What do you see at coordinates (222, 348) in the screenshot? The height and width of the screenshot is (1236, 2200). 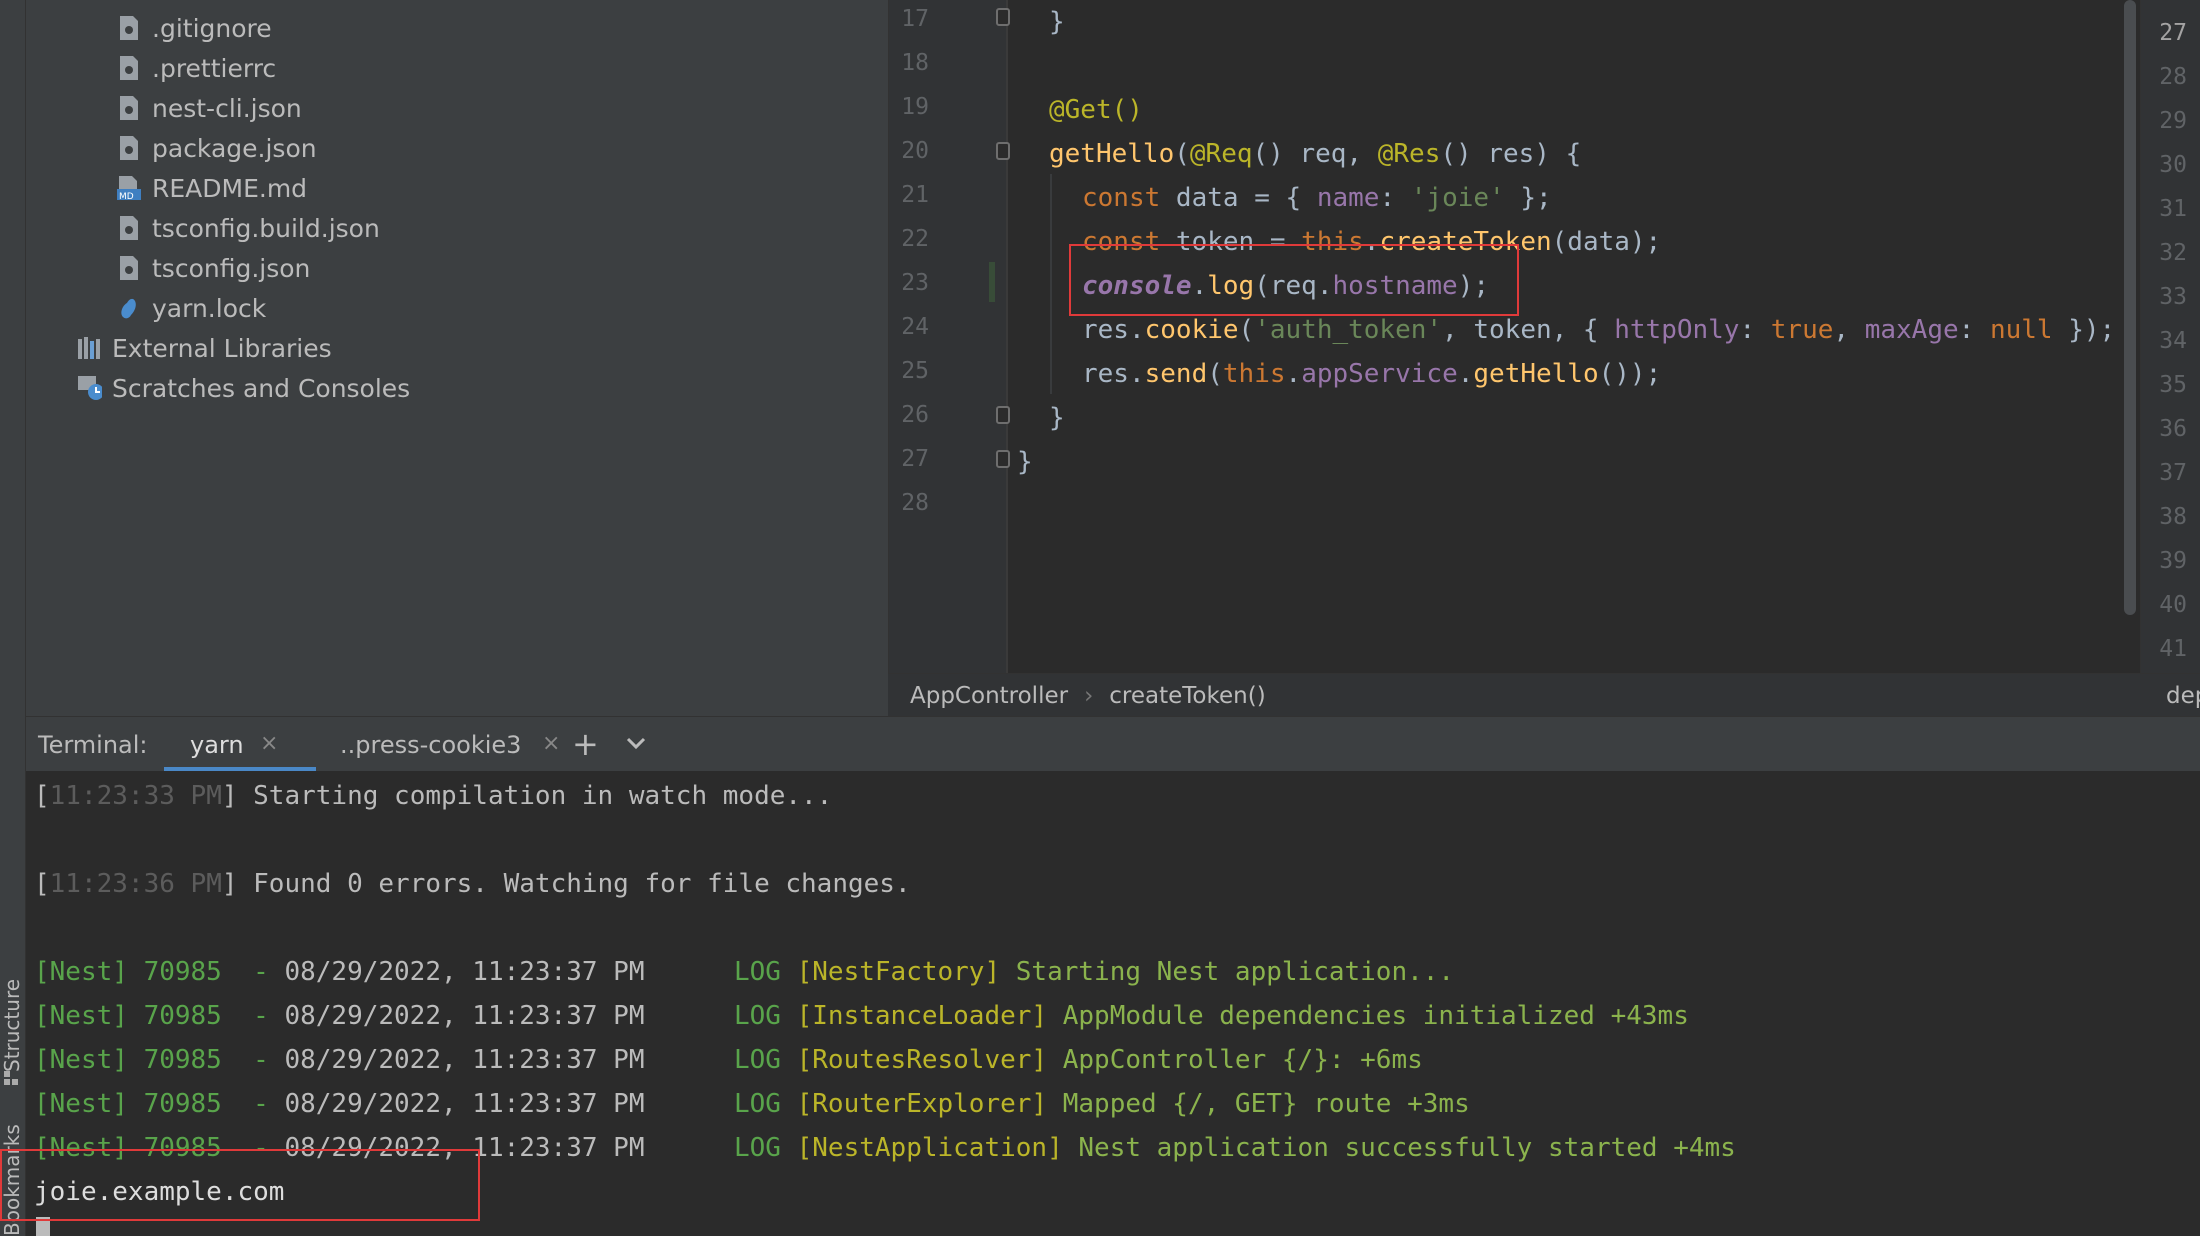 I see `tree-item-label: External Libraries` at bounding box center [222, 348].